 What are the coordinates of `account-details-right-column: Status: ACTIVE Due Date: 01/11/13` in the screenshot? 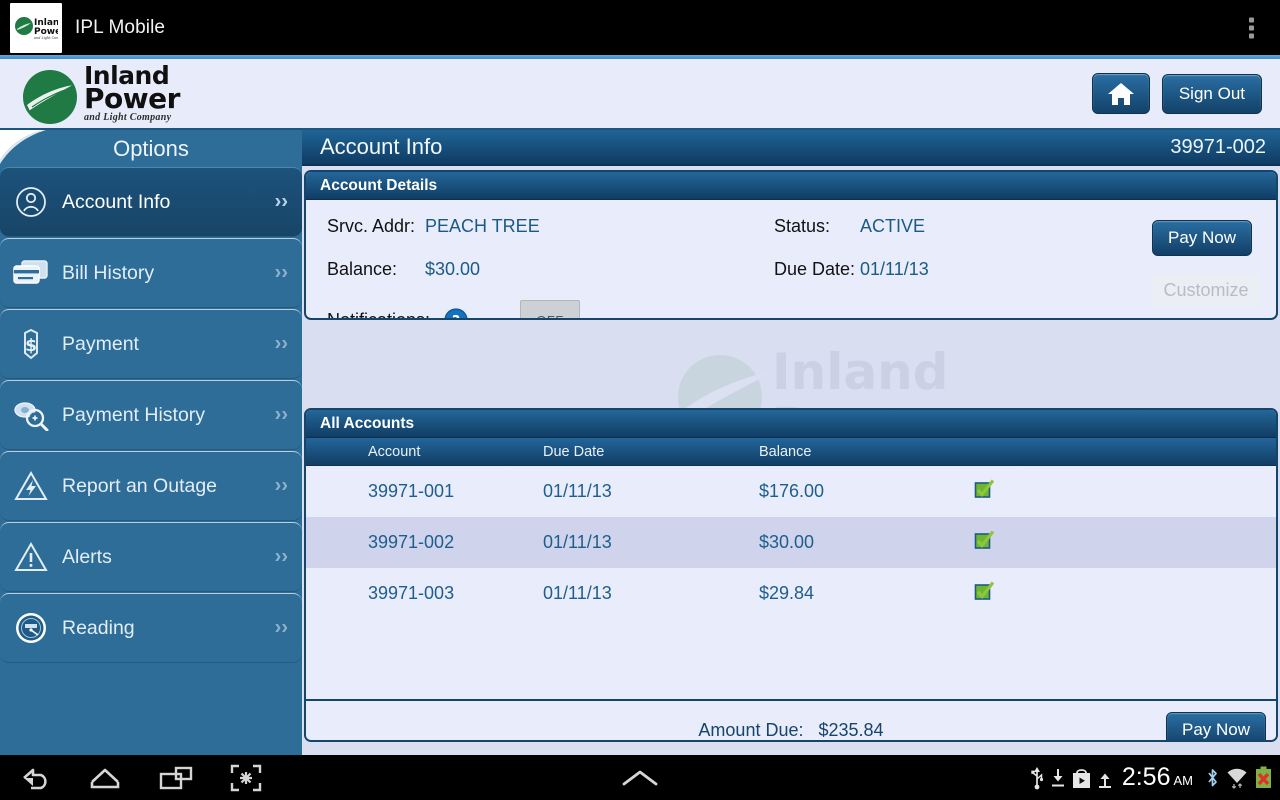 It's located at (954, 259).